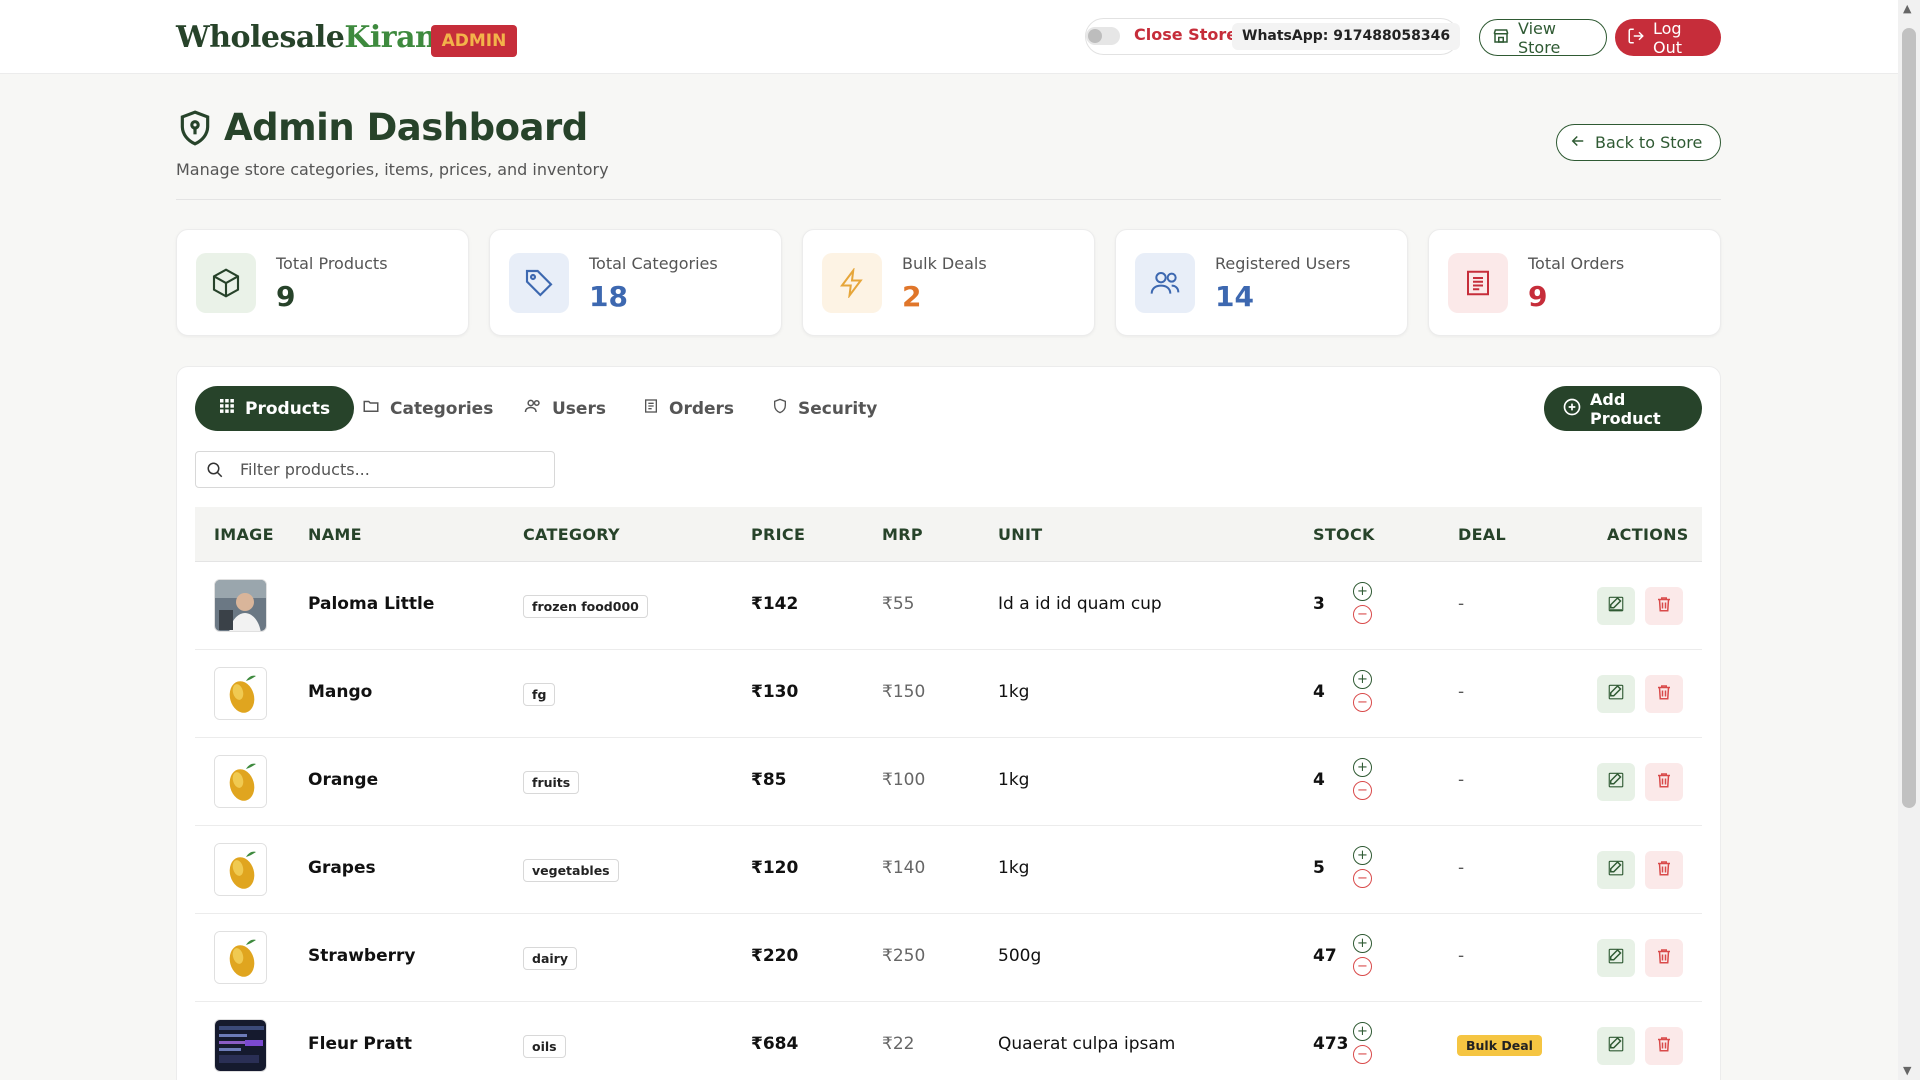 This screenshot has height=1080, width=1920. I want to click on tab-products: Products, so click(275, 408).